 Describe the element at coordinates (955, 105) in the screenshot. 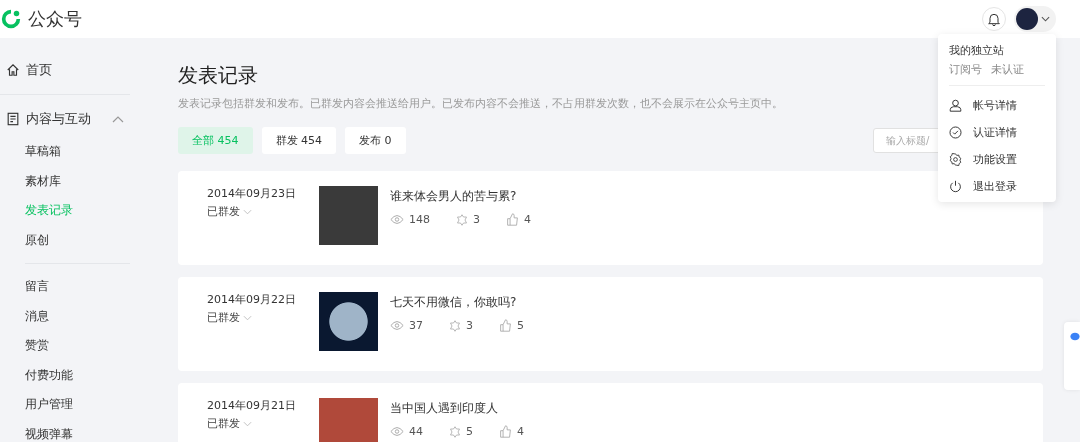

I see `user-icon` at that location.